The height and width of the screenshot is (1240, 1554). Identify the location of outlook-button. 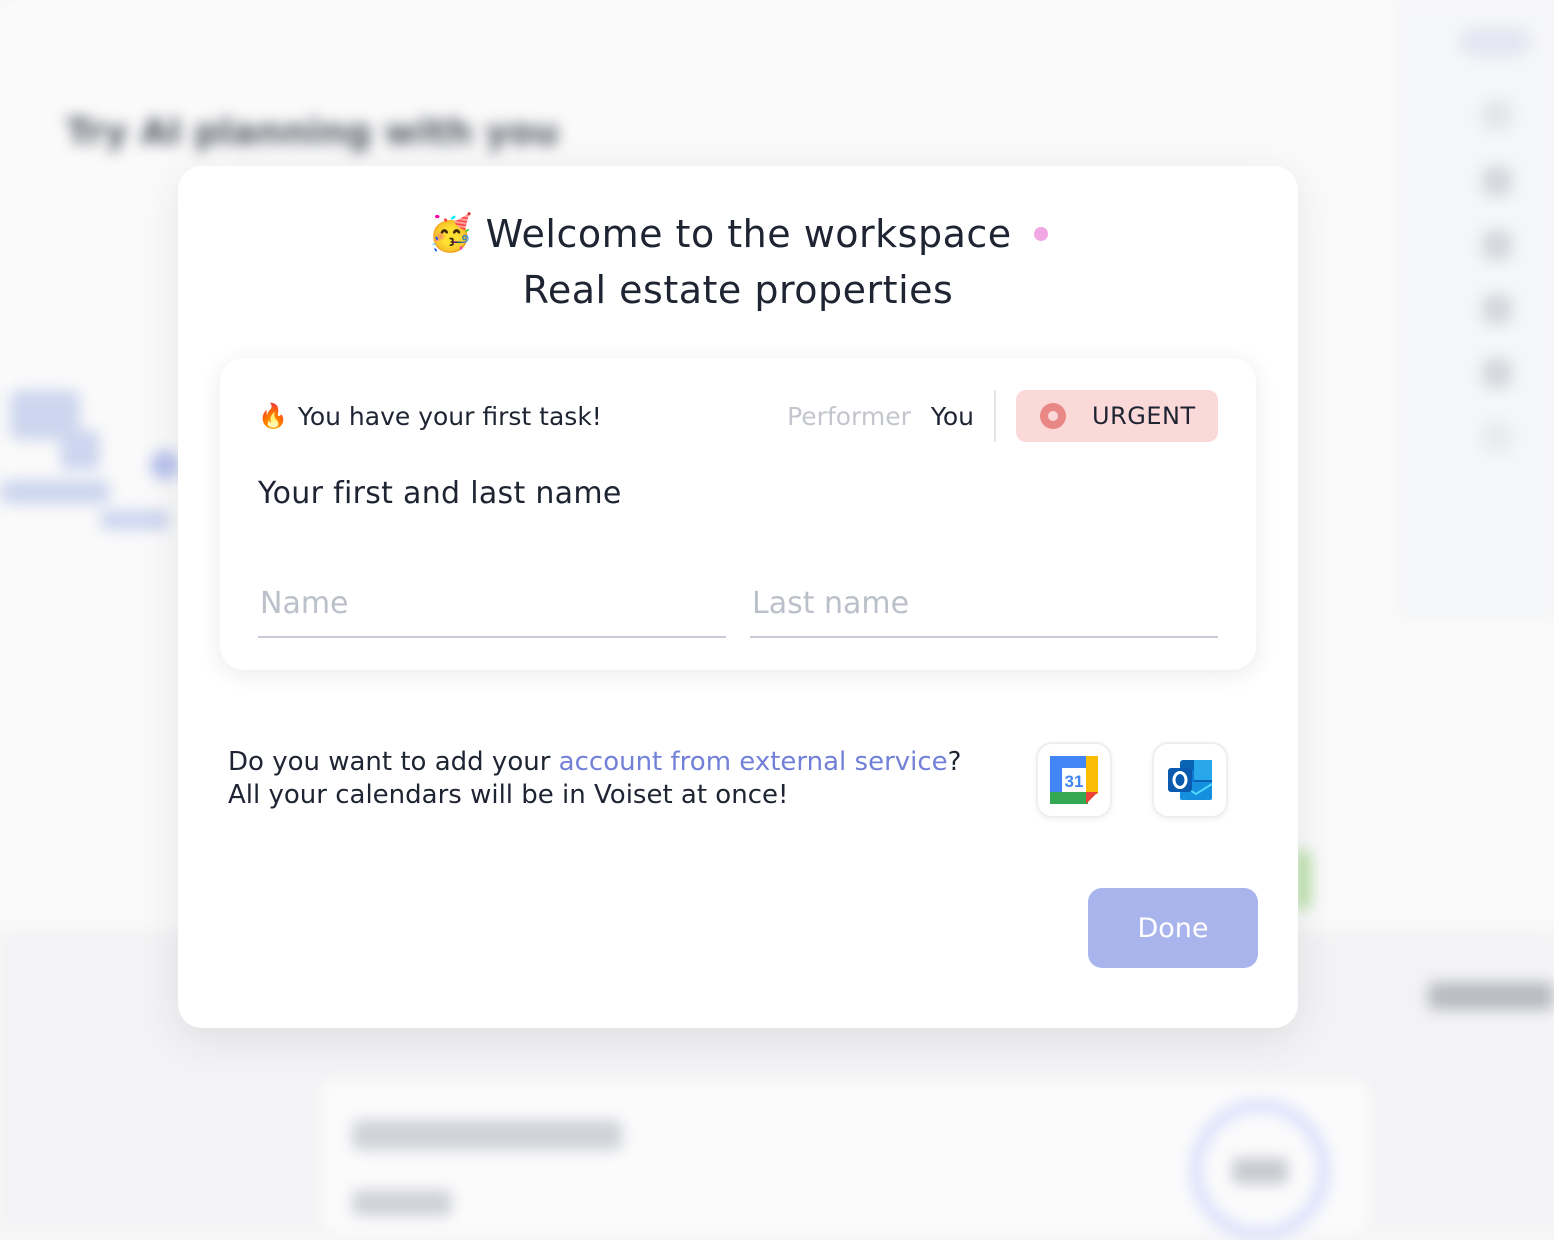
(1190, 780).